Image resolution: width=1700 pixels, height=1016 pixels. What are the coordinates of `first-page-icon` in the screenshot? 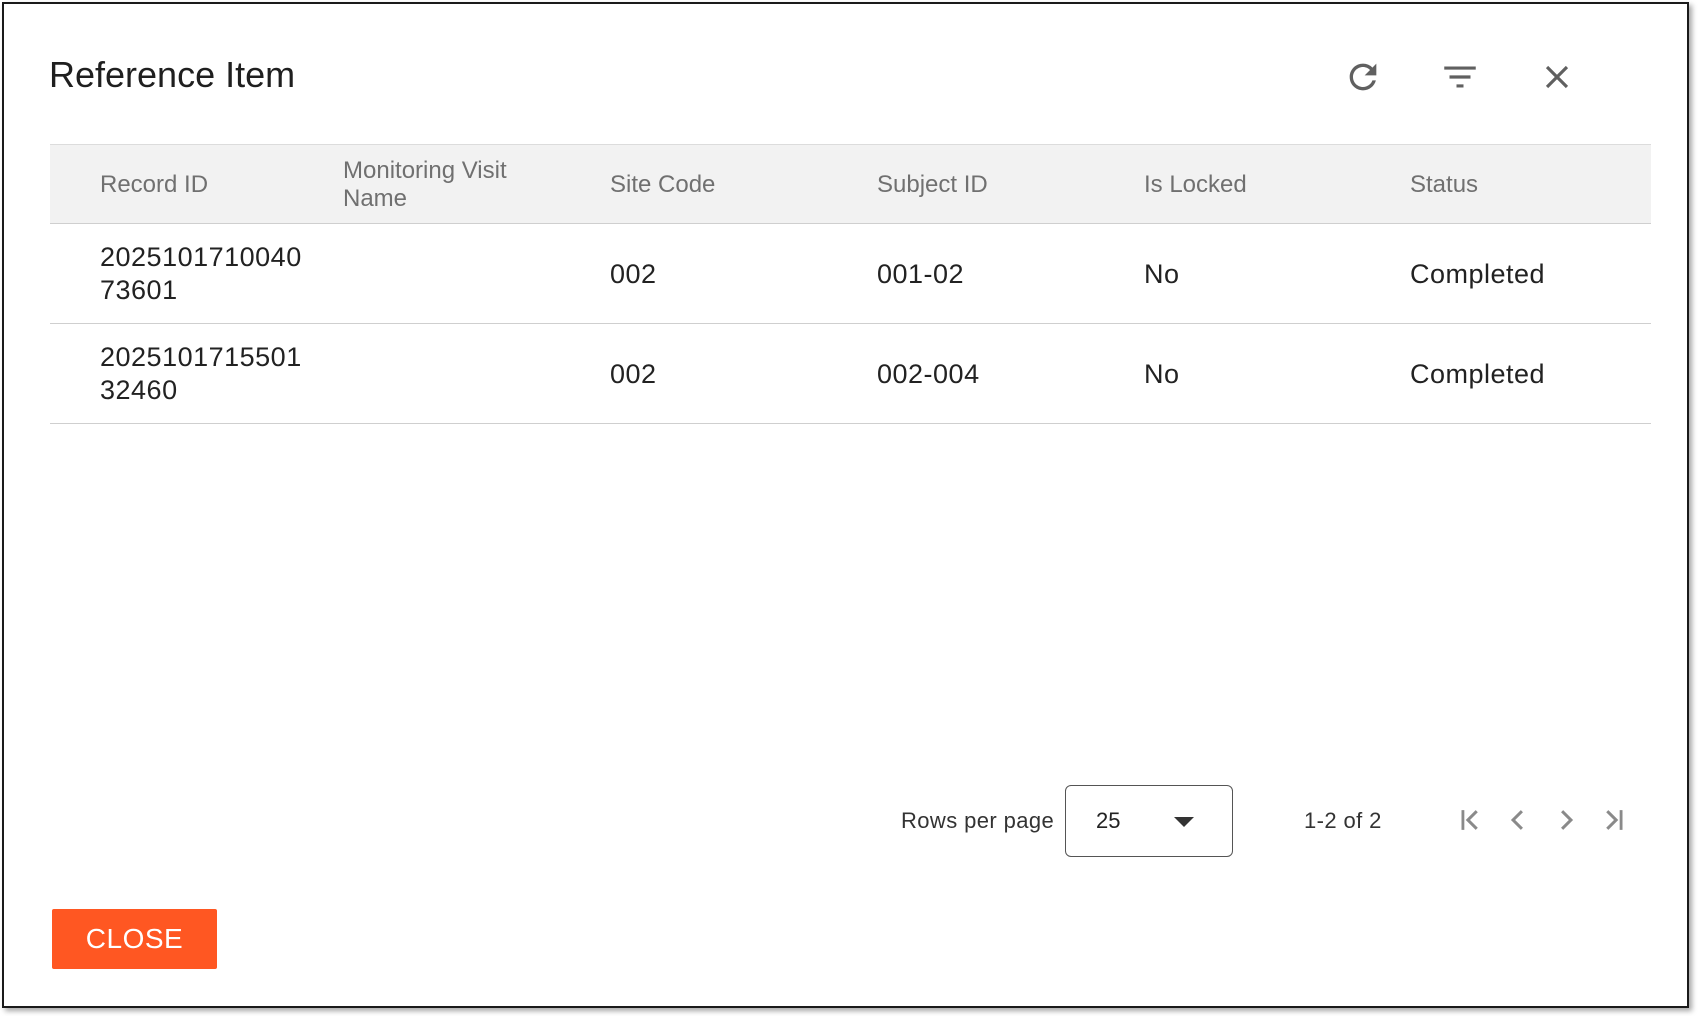 It's located at (1469, 820).